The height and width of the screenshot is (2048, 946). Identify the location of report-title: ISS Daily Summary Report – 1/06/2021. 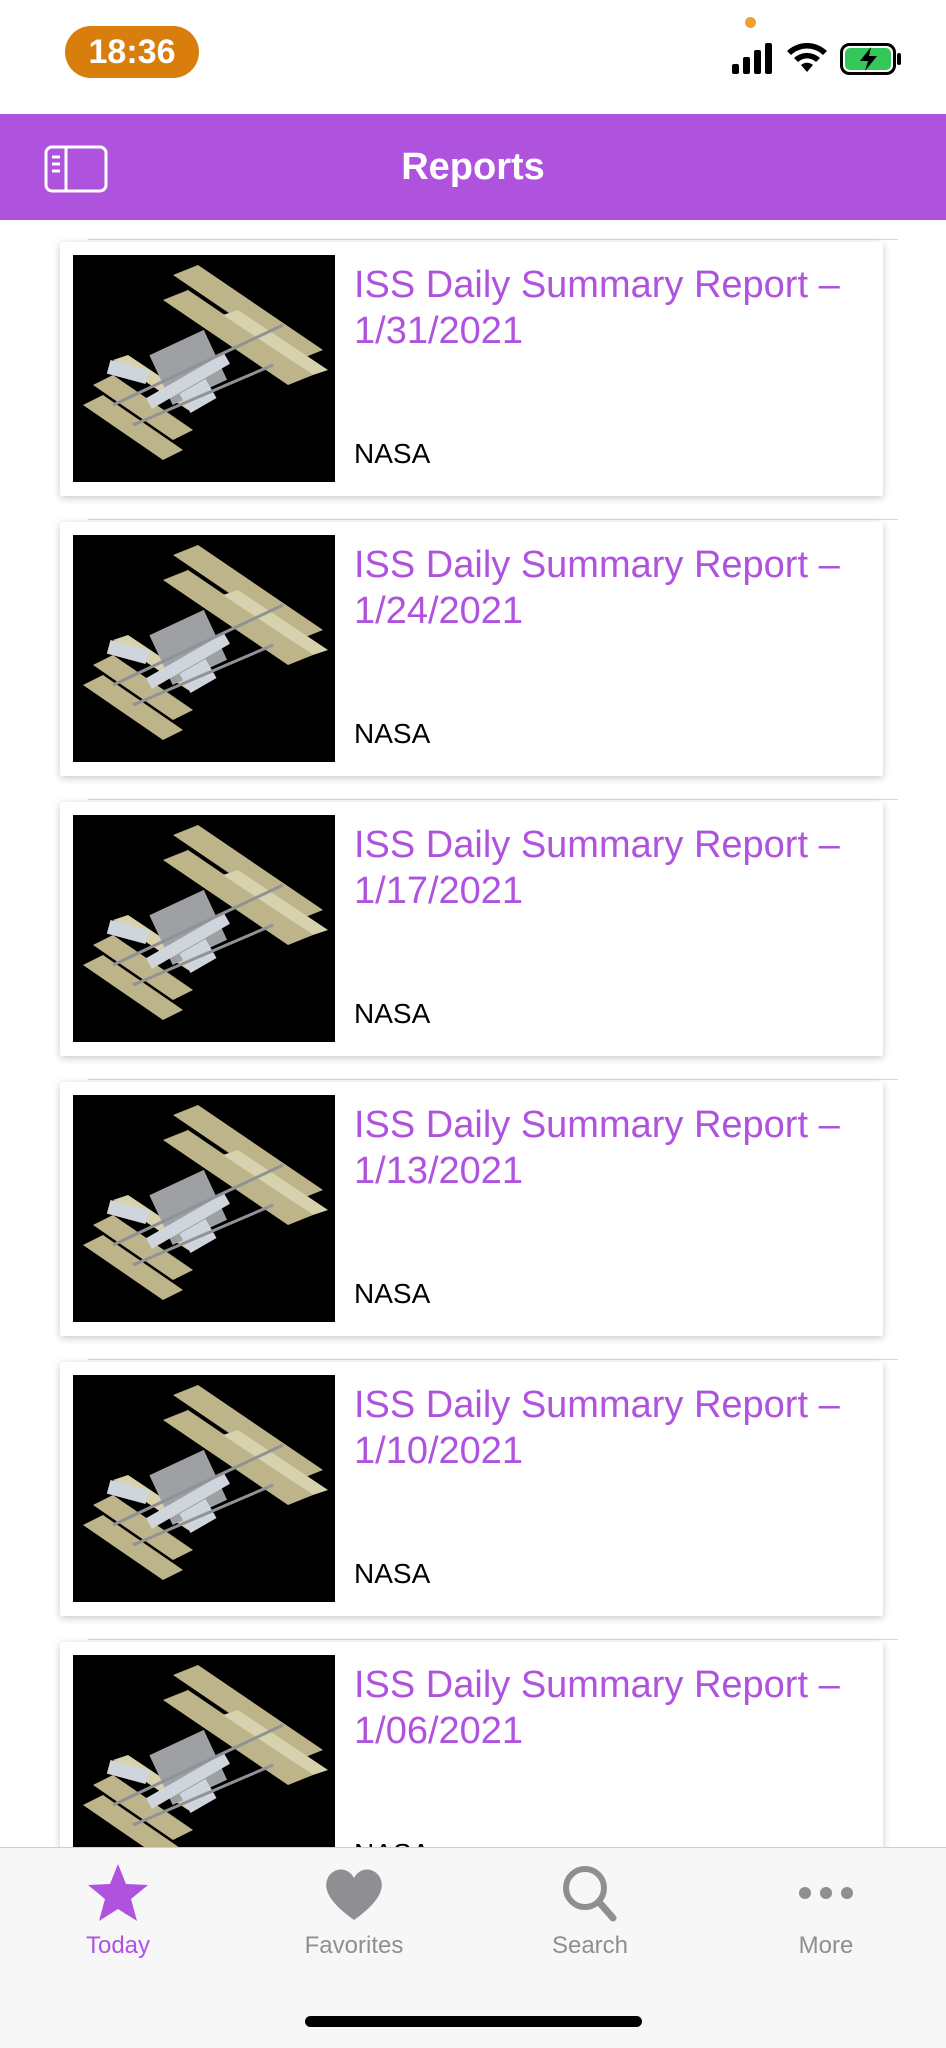
(597, 1708).